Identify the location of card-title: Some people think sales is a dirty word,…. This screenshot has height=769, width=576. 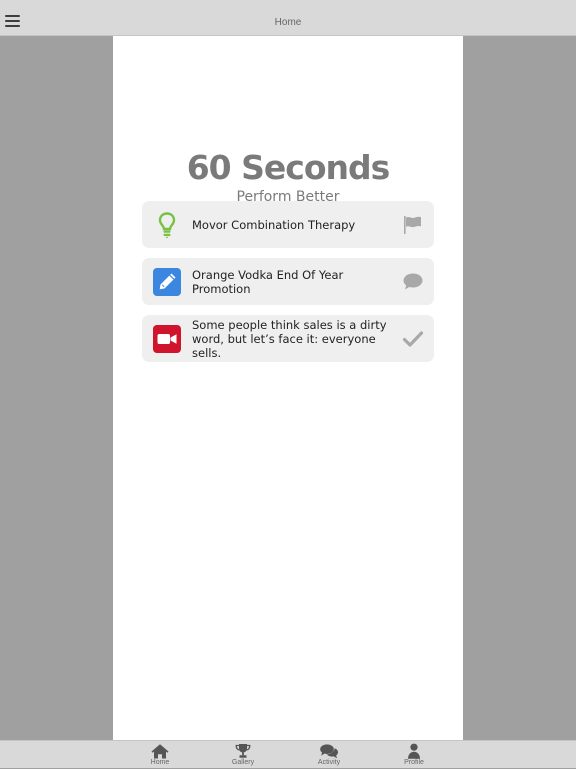
(289, 338).